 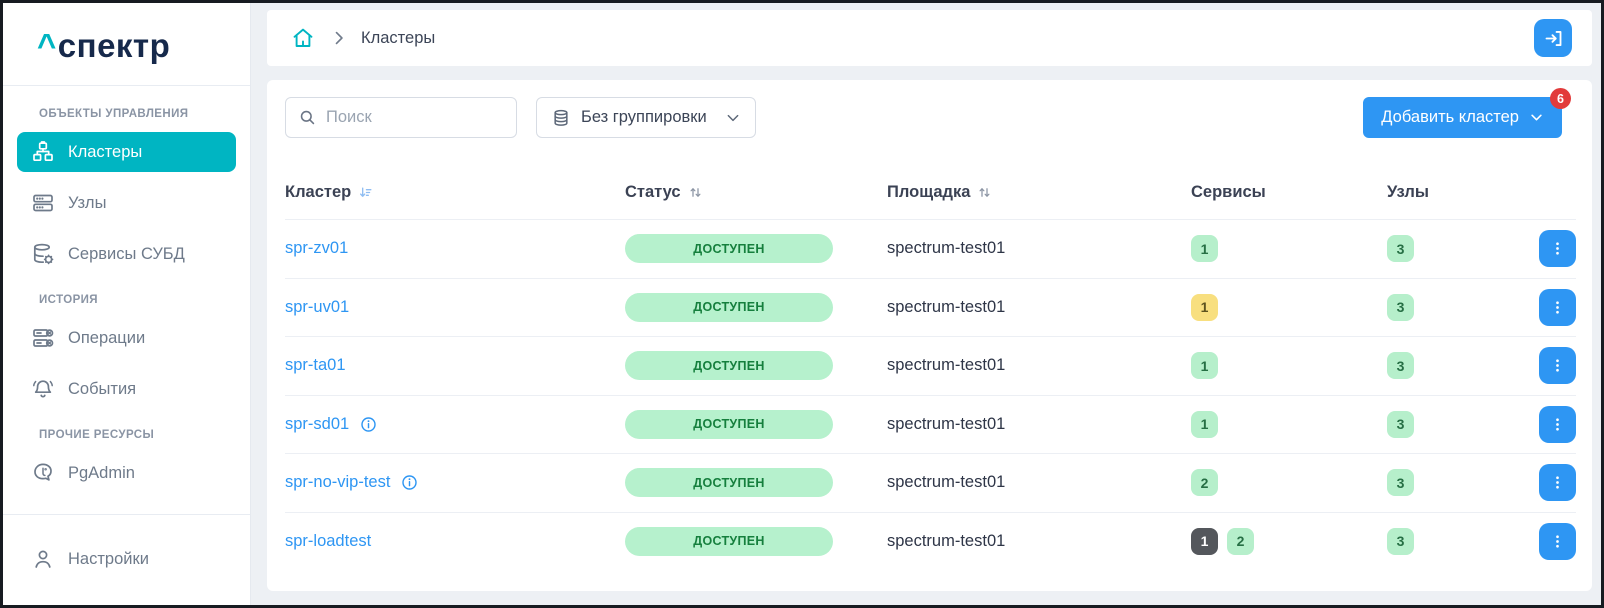 I want to click on sidebar-item-nodes: Узлы, so click(x=126, y=203).